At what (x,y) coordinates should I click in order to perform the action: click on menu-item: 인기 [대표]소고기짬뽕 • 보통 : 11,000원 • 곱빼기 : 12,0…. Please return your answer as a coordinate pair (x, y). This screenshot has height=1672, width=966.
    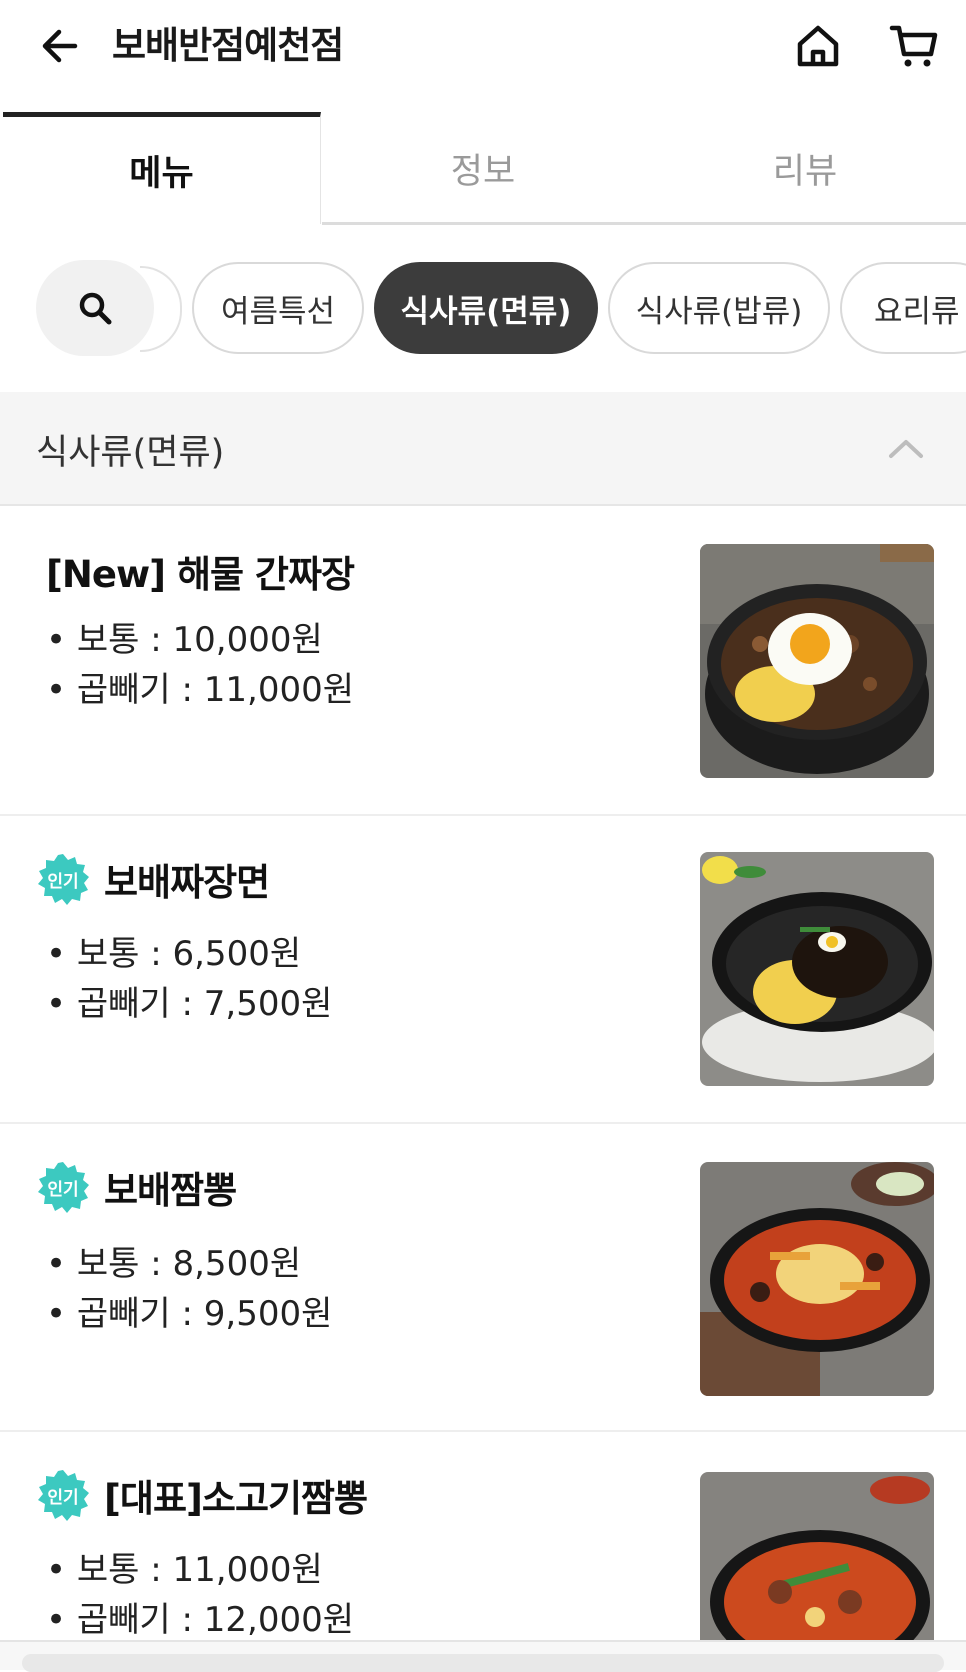
    Looking at the image, I should click on (483, 1536).